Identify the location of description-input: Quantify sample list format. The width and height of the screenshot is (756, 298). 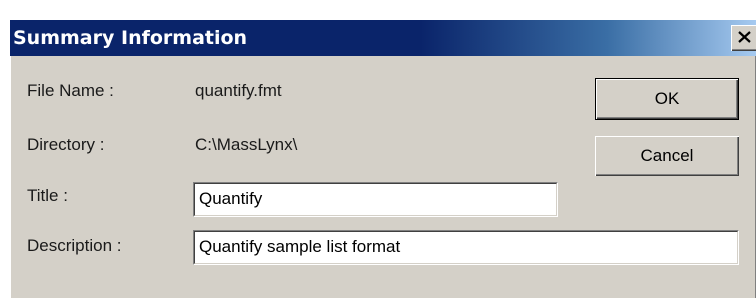
(466, 247).